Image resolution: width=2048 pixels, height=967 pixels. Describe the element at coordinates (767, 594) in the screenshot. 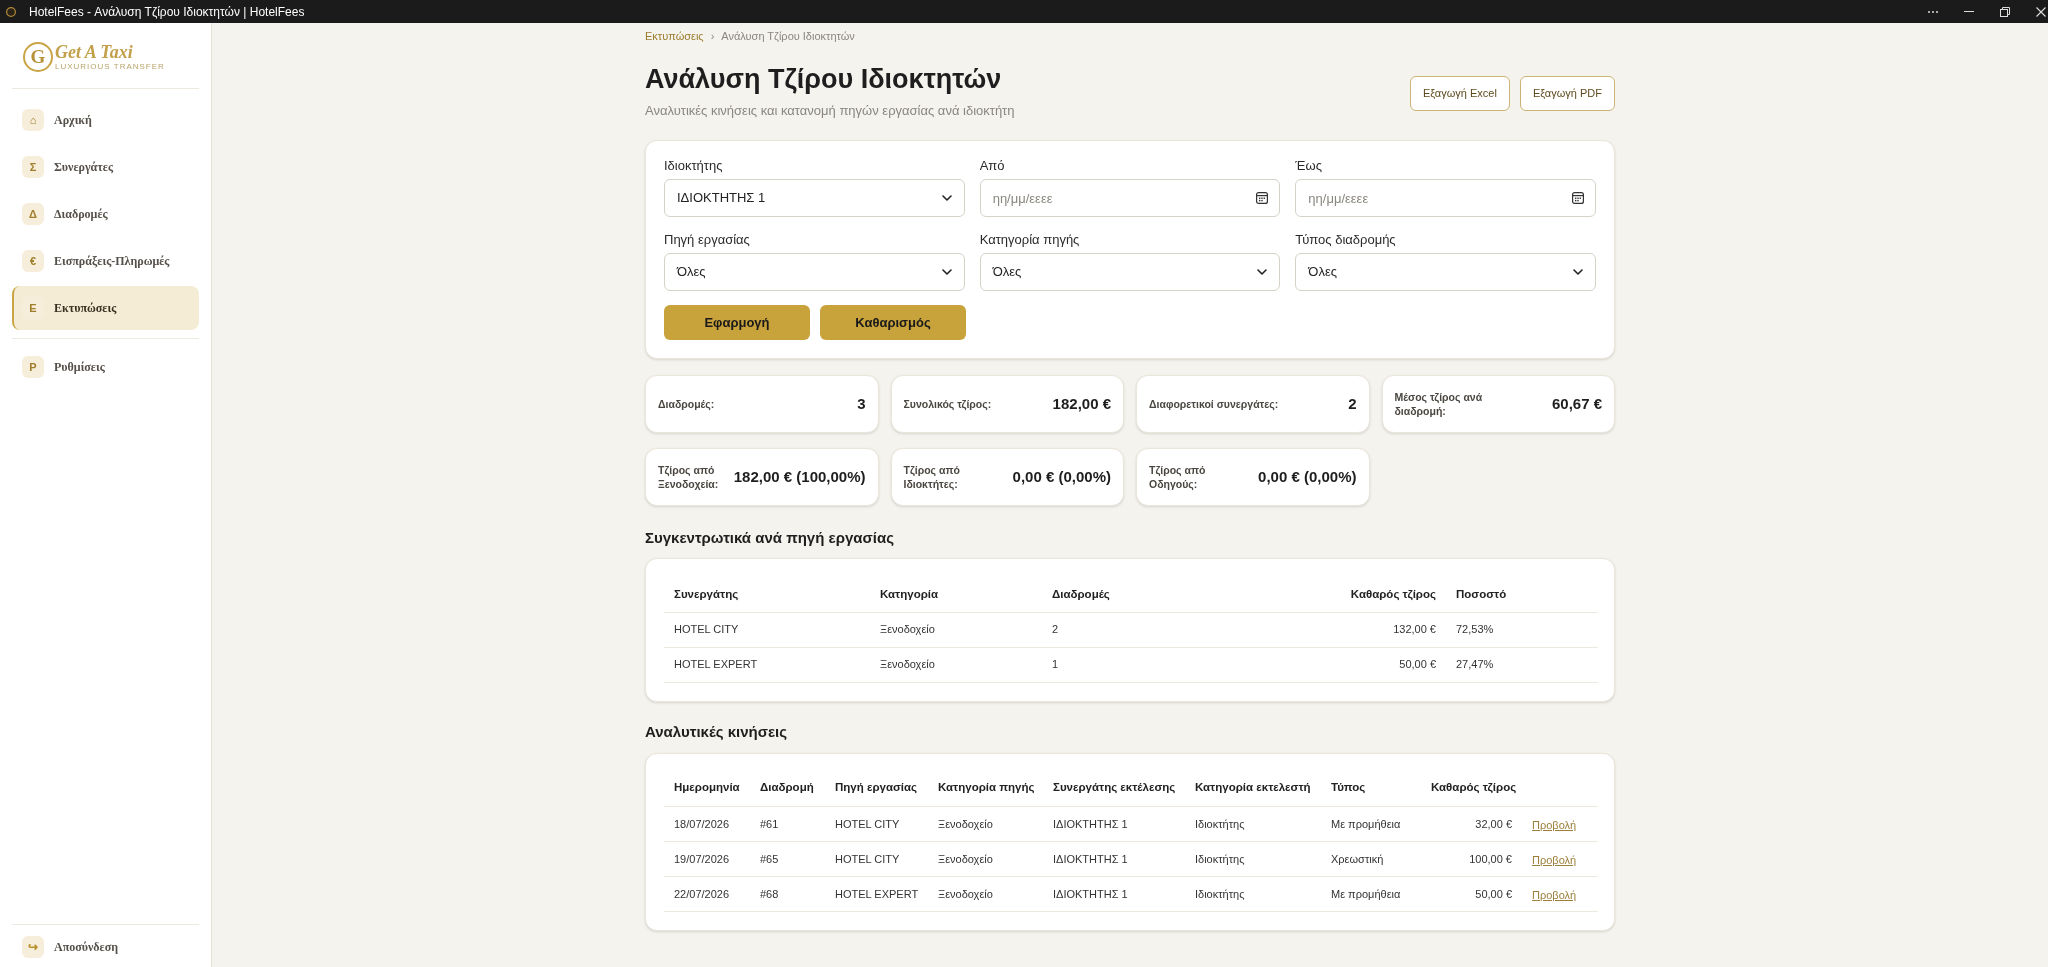

I see `column-header: Συνεργάτης` at that location.